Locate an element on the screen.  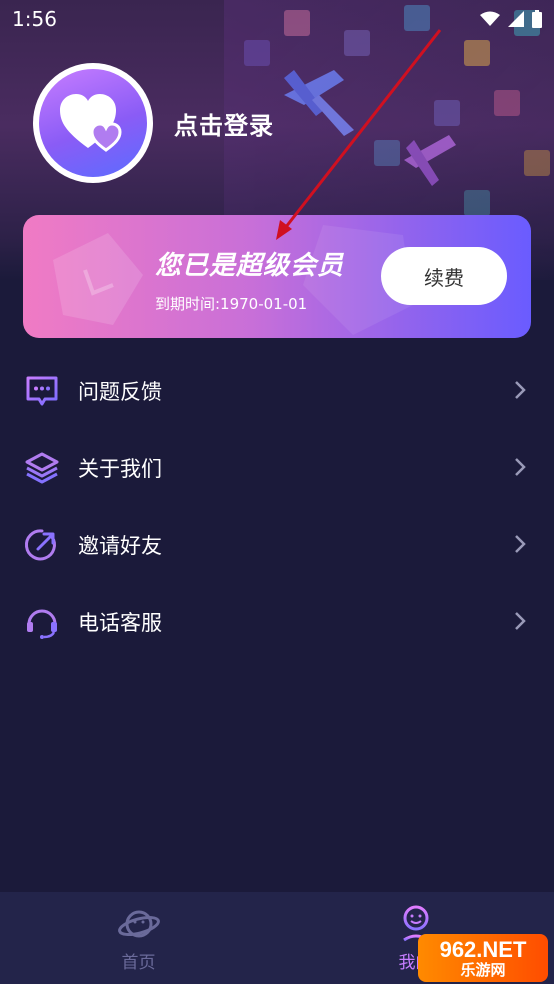
chat-bubble-icon is located at coordinates (42, 390).